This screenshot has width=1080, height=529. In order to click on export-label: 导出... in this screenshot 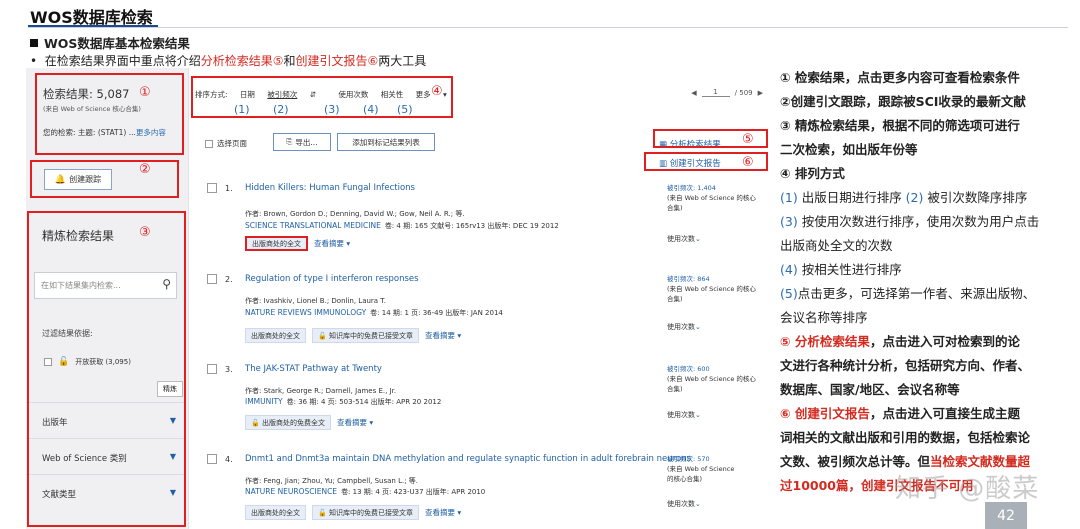, I will do `click(306, 142)`.